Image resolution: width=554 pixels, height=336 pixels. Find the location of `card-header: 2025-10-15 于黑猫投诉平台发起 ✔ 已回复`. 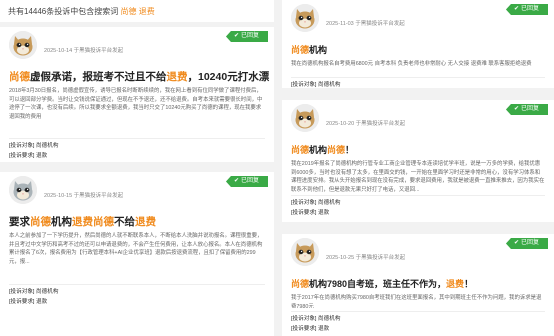

card-header: 2025-10-15 于黑猫投诉平台发起 ✔ 已回复 is located at coordinates (137, 194).